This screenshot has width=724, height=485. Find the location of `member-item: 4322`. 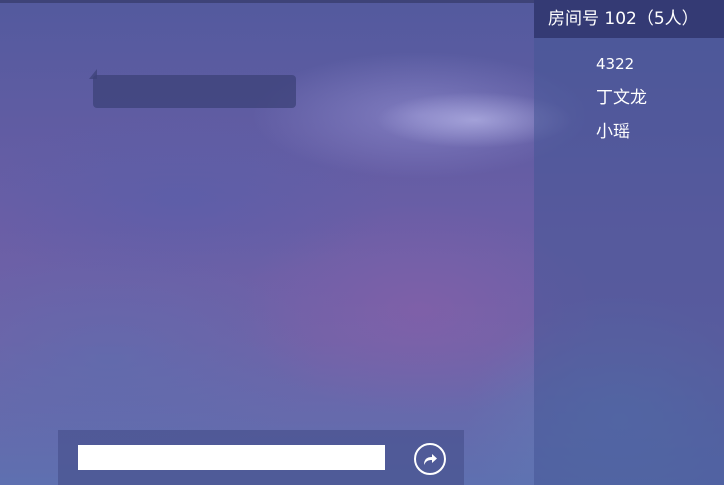

member-item: 4322 is located at coordinates (621, 67).